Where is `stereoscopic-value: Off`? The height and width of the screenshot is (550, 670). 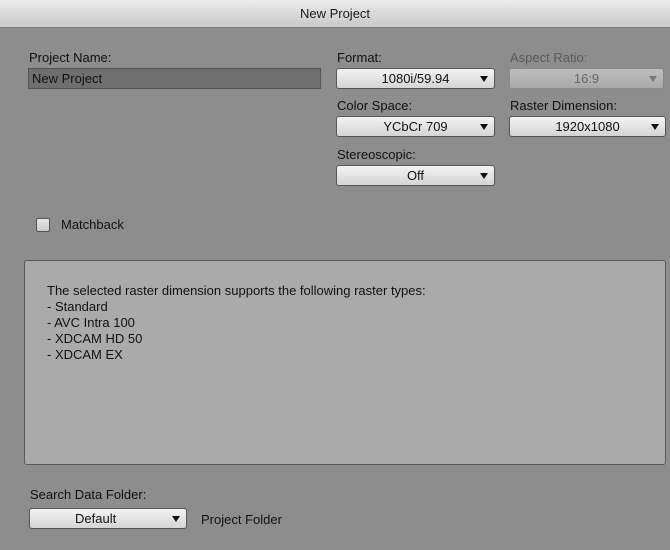 stereoscopic-value: Off is located at coordinates (415, 175).